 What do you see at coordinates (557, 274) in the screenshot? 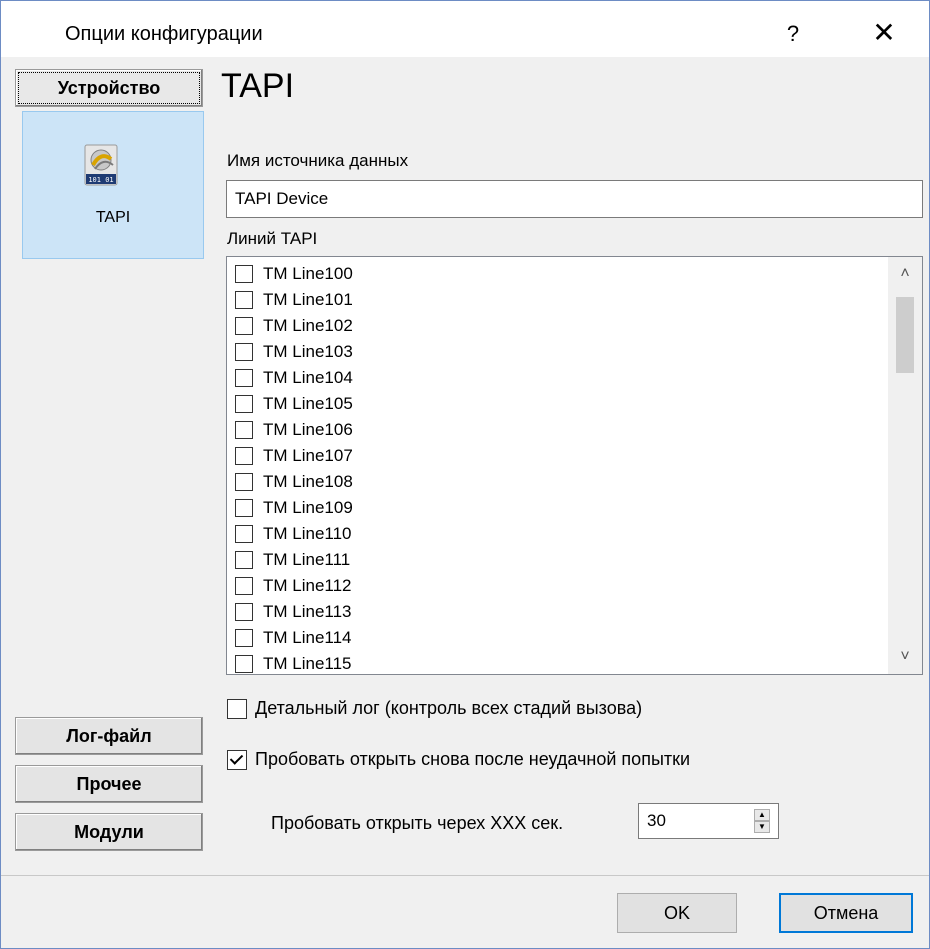
I see `list-item: TM Line100` at bounding box center [557, 274].